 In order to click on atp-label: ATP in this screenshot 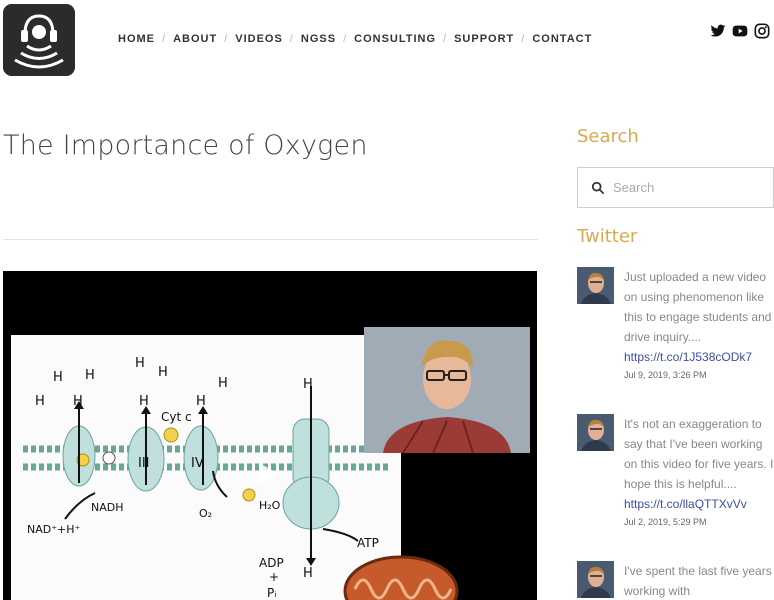, I will do `click(368, 543)`.